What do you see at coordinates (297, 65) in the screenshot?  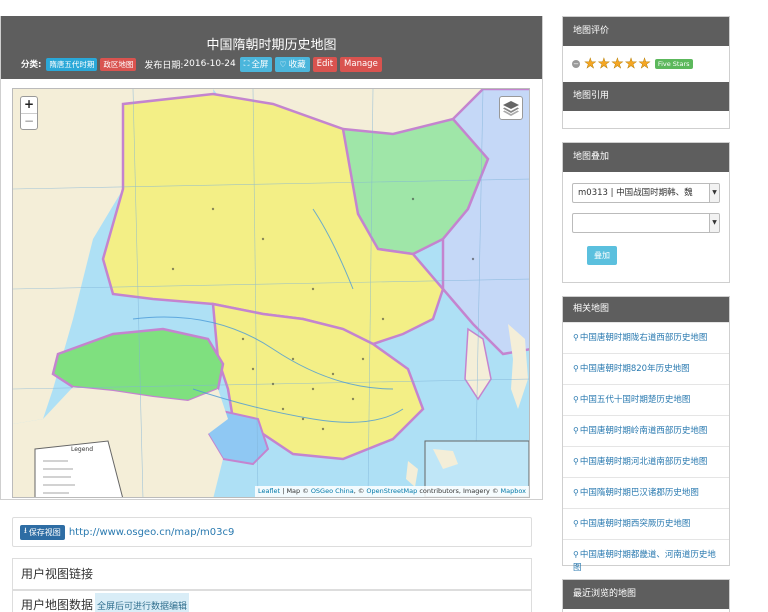 I see `favorite-label: 收藏` at bounding box center [297, 65].